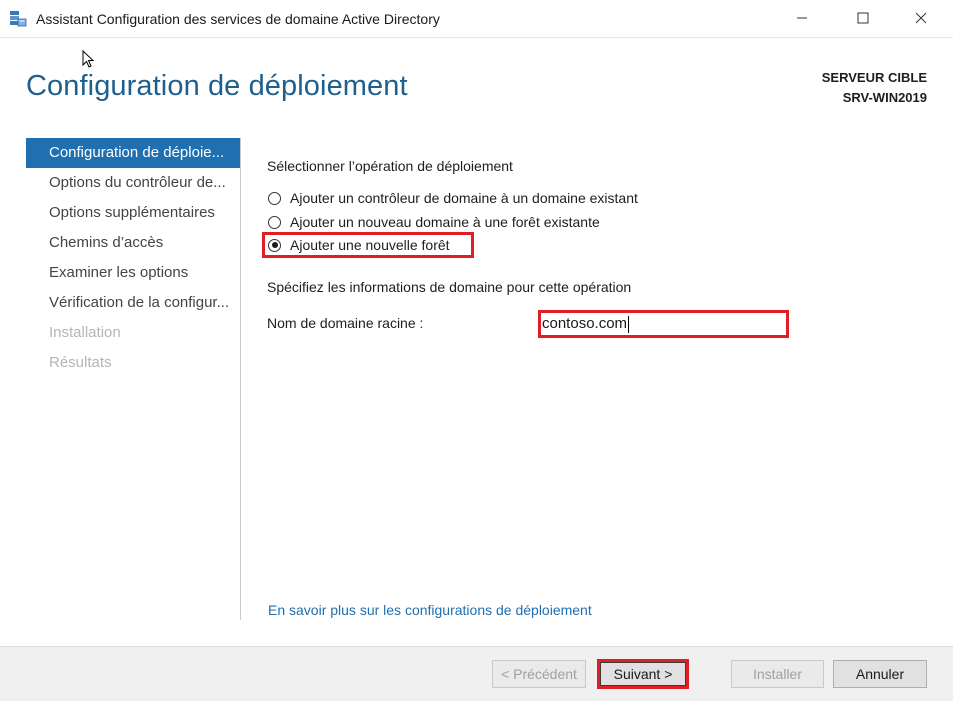  I want to click on maximize-icon, so click(863, 19).